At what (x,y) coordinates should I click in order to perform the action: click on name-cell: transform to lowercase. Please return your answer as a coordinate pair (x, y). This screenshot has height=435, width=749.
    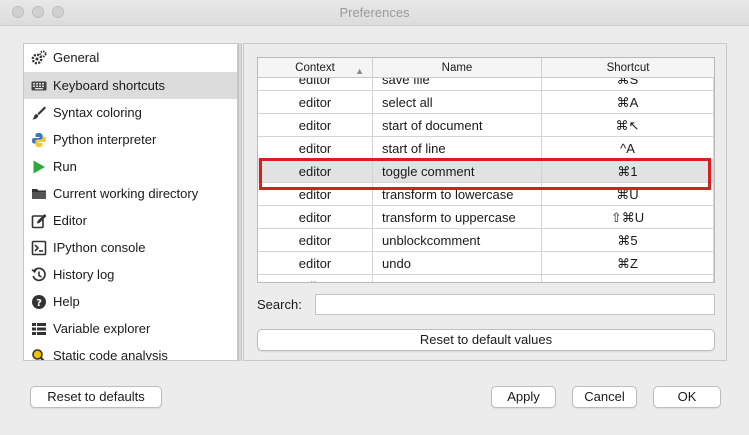
    Looking at the image, I should click on (457, 194).